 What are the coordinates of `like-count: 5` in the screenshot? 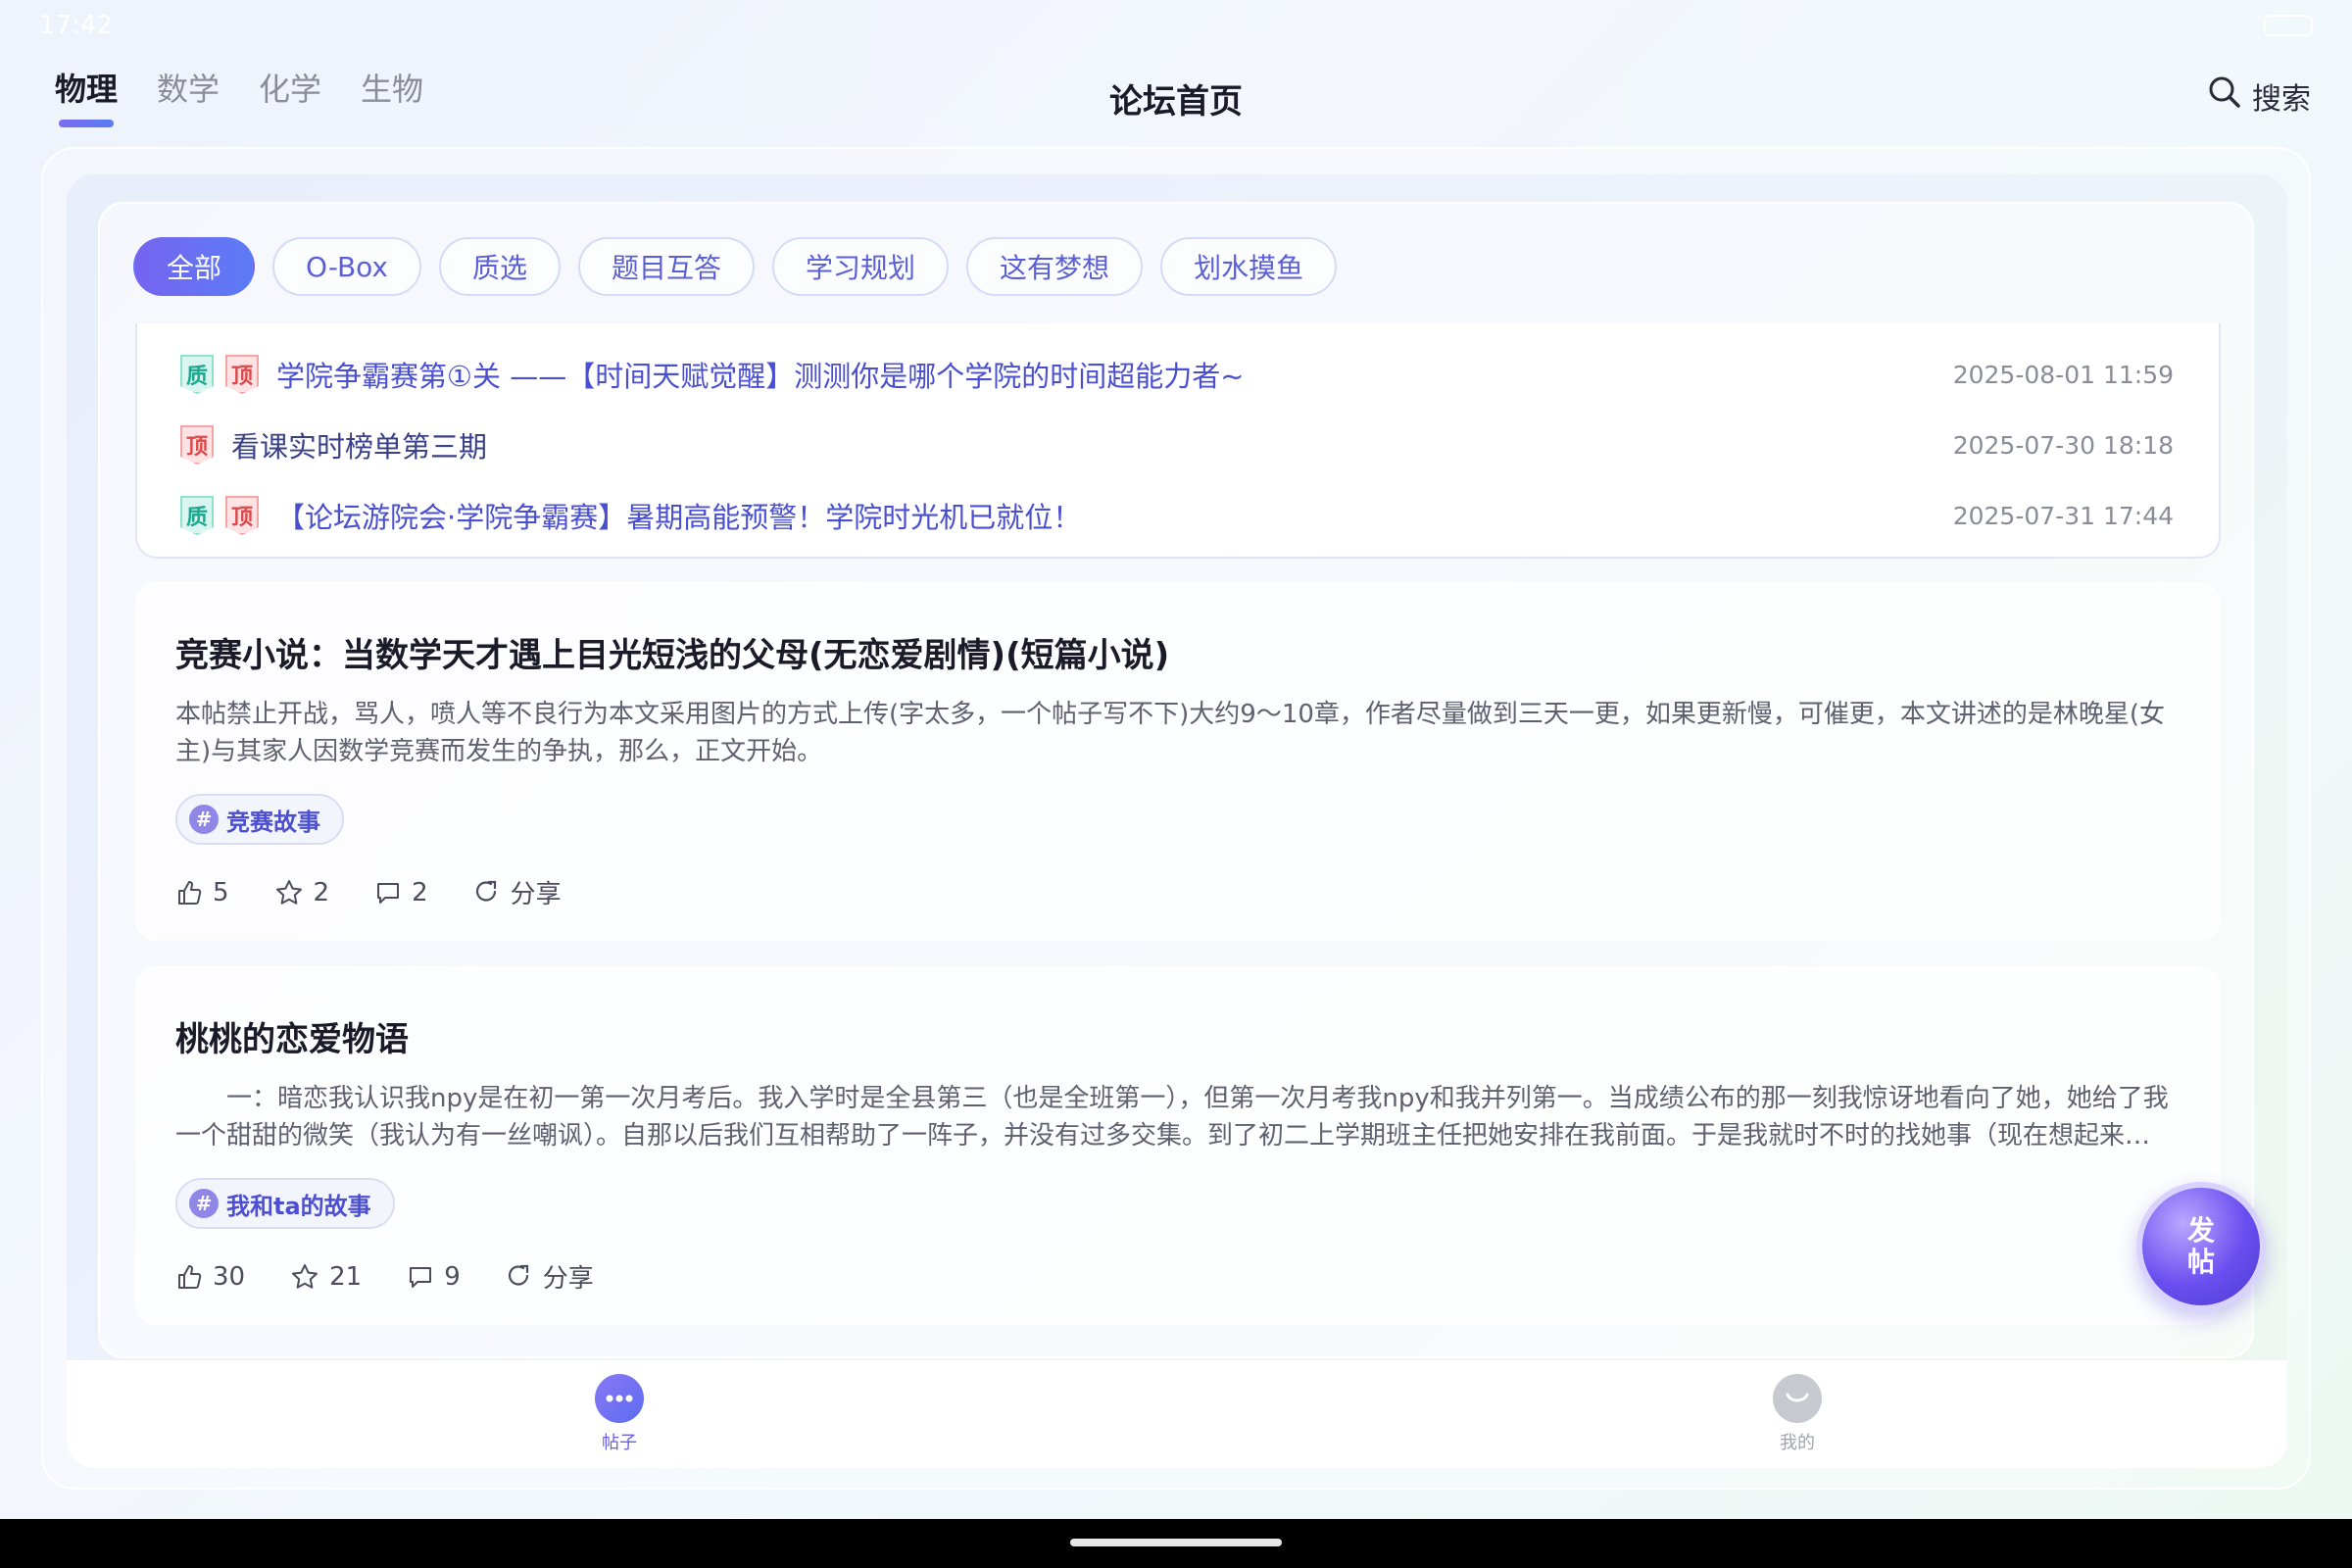 It's located at (221, 892).